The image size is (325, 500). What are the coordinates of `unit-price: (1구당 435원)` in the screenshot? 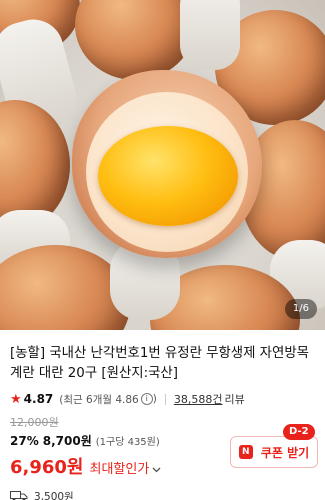 It's located at (127, 442).